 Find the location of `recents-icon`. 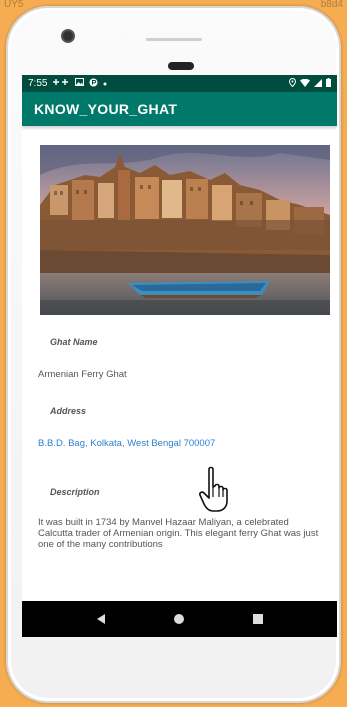

recents-icon is located at coordinates (257, 619).